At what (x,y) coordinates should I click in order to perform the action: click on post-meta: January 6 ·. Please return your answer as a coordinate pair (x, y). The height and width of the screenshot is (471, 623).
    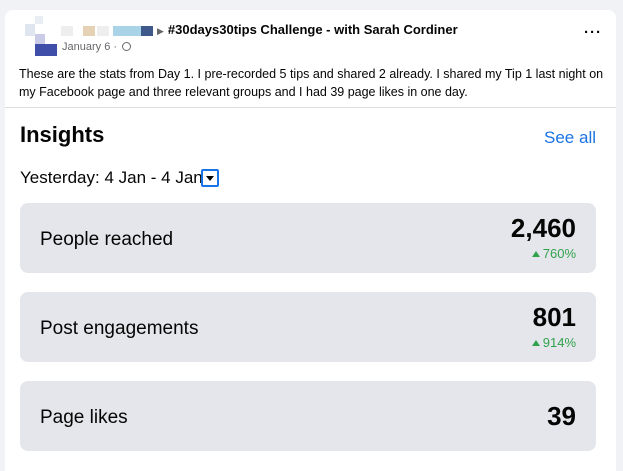
    Looking at the image, I should click on (97, 47).